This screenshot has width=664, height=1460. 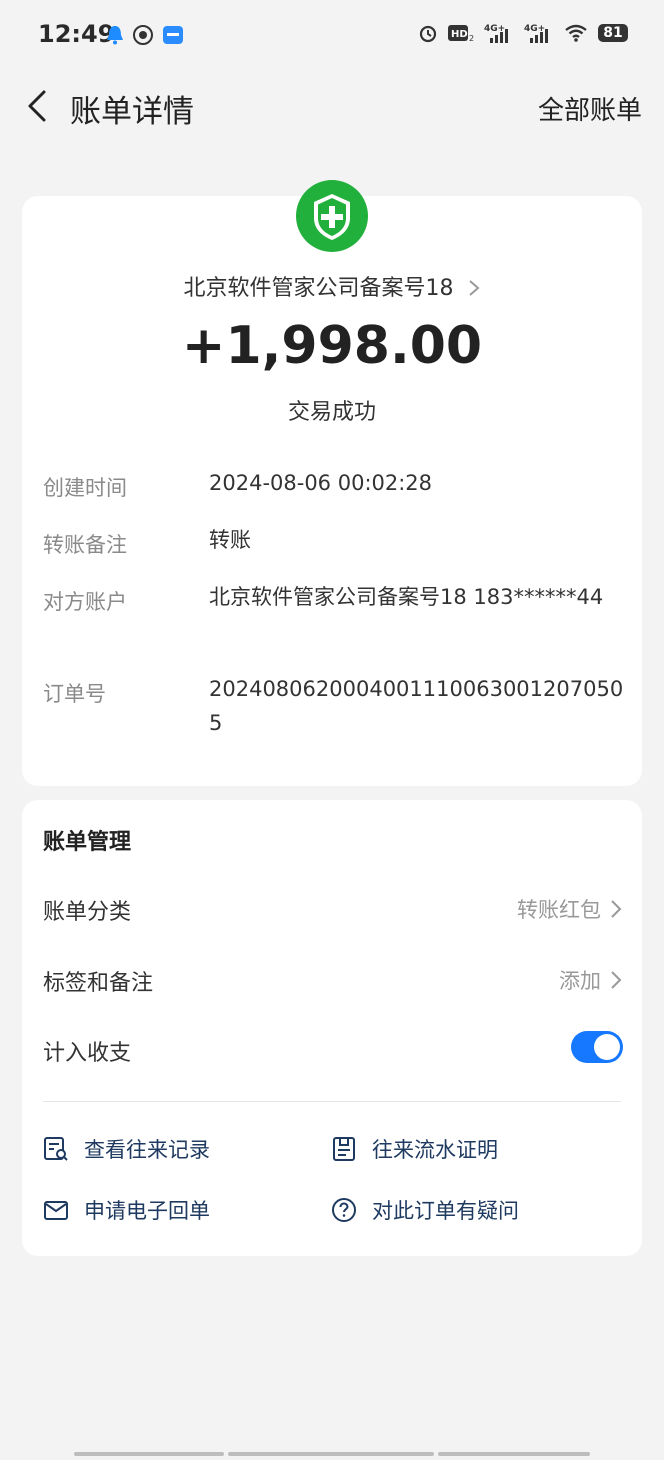 I want to click on hd-icon: HD 2, so click(x=461, y=33).